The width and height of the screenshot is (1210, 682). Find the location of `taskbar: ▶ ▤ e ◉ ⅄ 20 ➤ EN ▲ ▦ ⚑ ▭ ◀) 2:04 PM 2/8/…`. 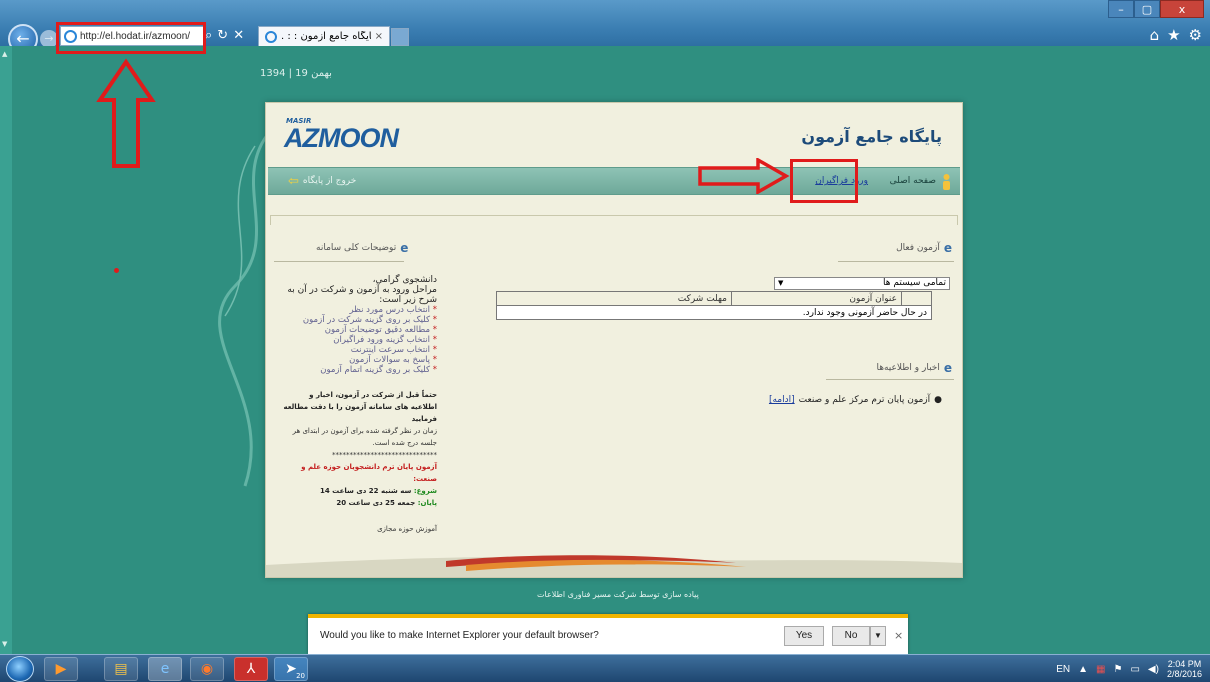

taskbar: ▶ ▤ e ◉ ⅄ 20 ➤ EN ▲ ▦ ⚑ ▭ ◀) 2:04 PM 2/8/… is located at coordinates (605, 668).